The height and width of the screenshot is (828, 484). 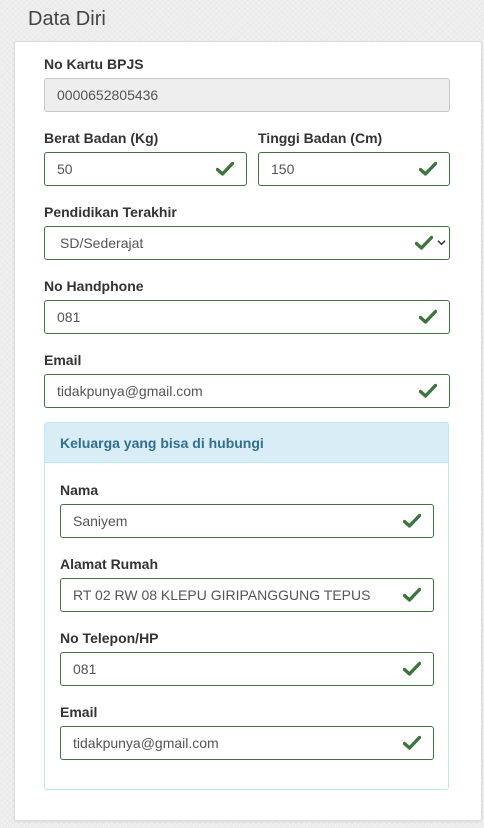 I want to click on family-address-field: RT 02 RW 08 KLEPU GIRIPANGGUNG TEPUS, so click(x=247, y=595).